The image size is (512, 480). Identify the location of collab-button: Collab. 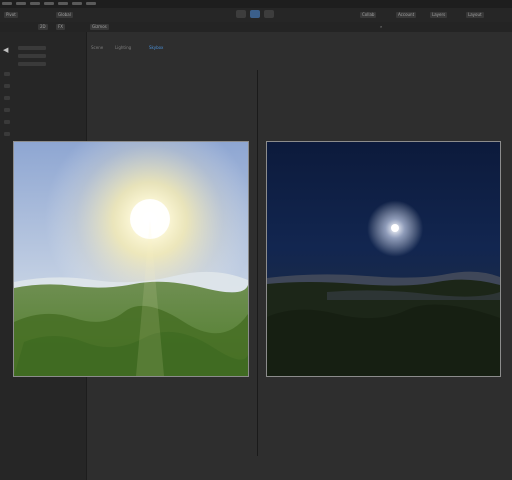
(368, 15).